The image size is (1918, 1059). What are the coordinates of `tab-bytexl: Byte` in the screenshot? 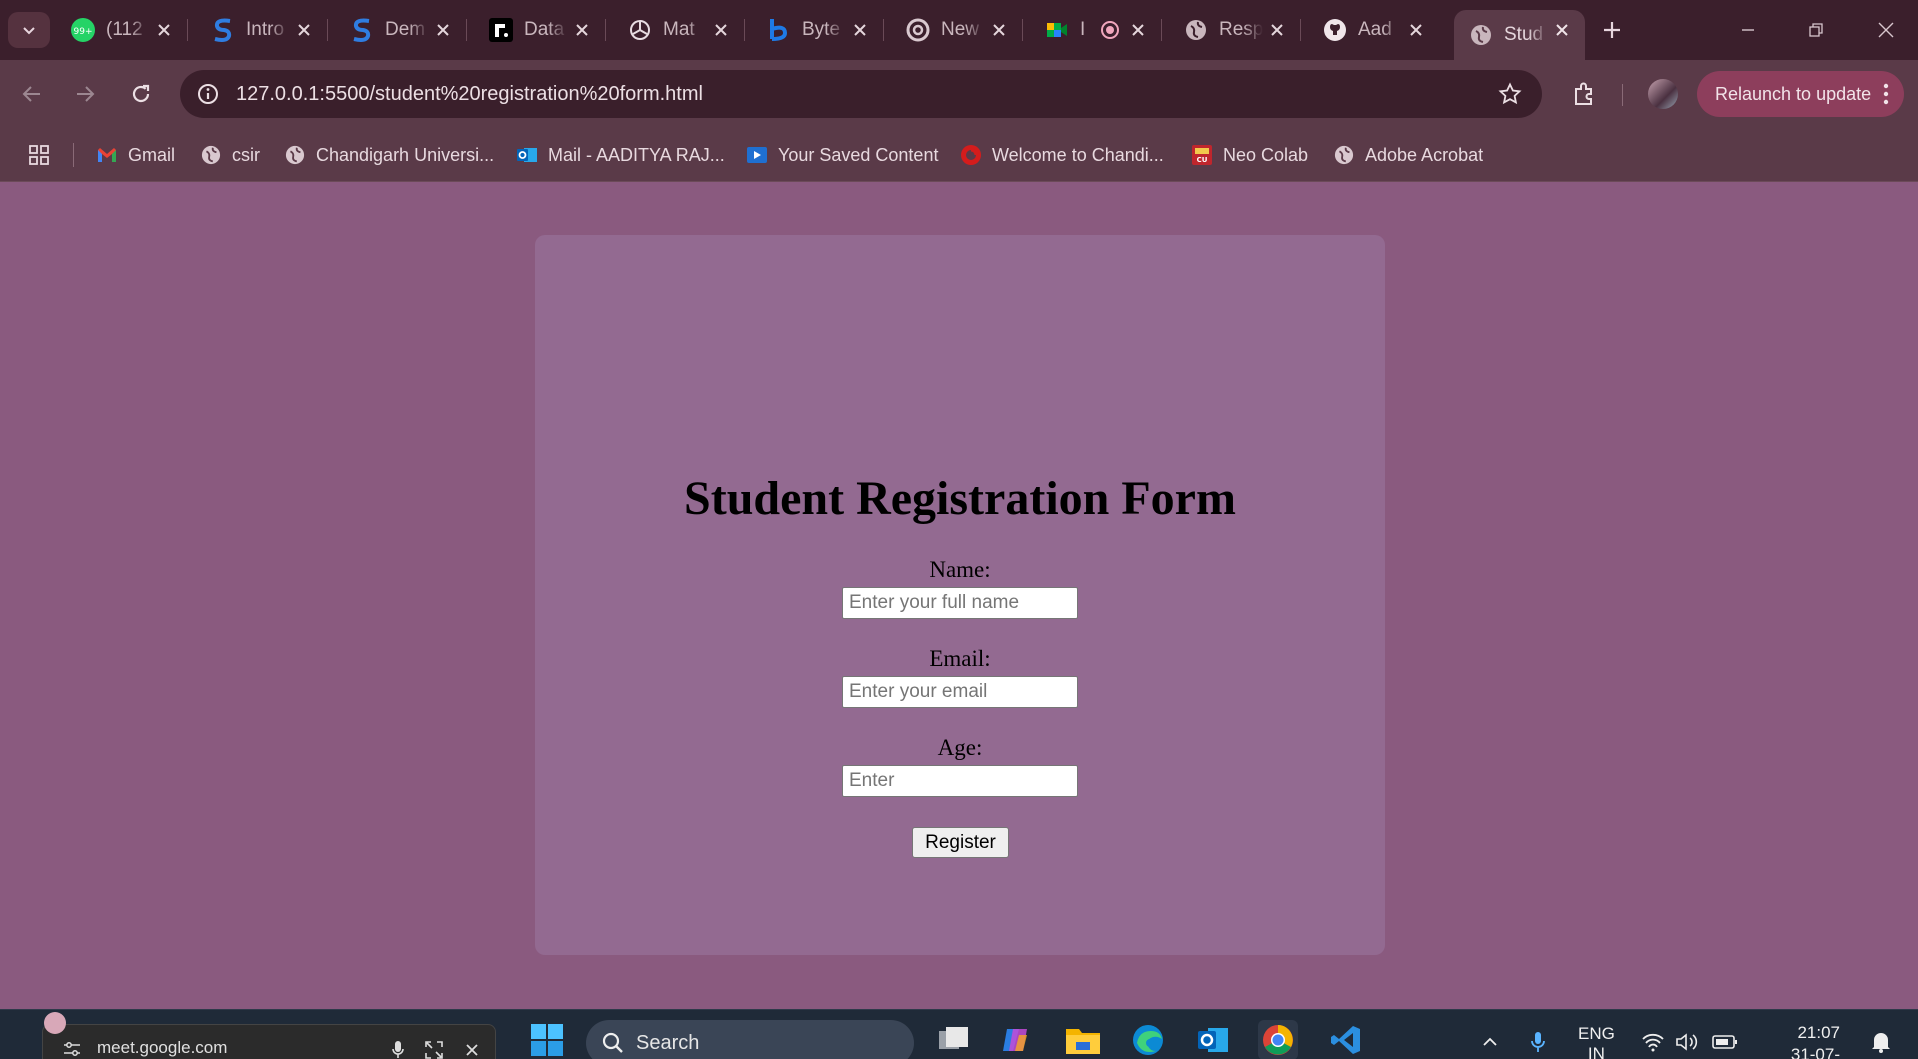 It's located at (818, 30).